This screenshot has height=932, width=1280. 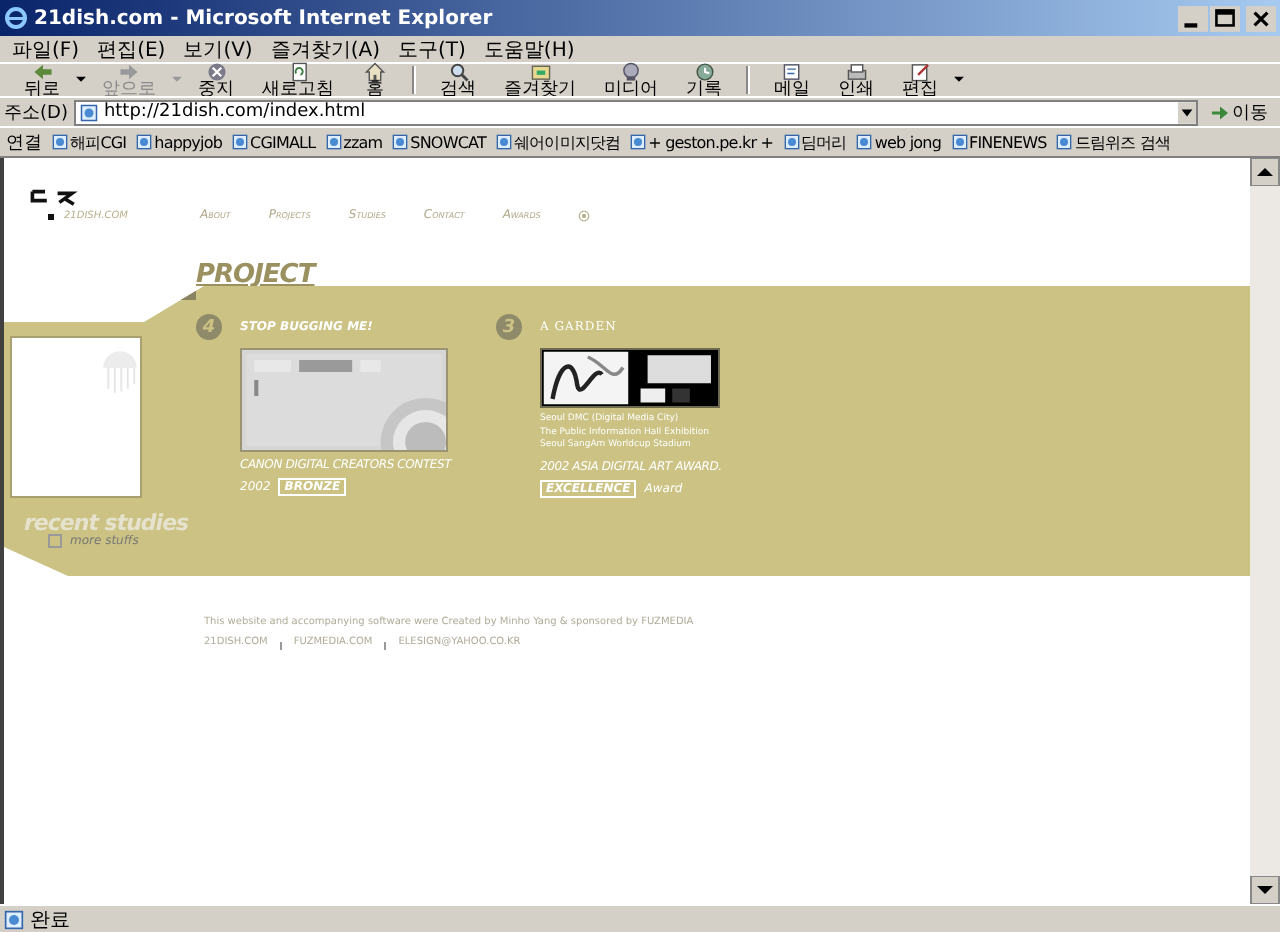 I want to click on toolbar-button: 미디어, so click(x=631, y=80).